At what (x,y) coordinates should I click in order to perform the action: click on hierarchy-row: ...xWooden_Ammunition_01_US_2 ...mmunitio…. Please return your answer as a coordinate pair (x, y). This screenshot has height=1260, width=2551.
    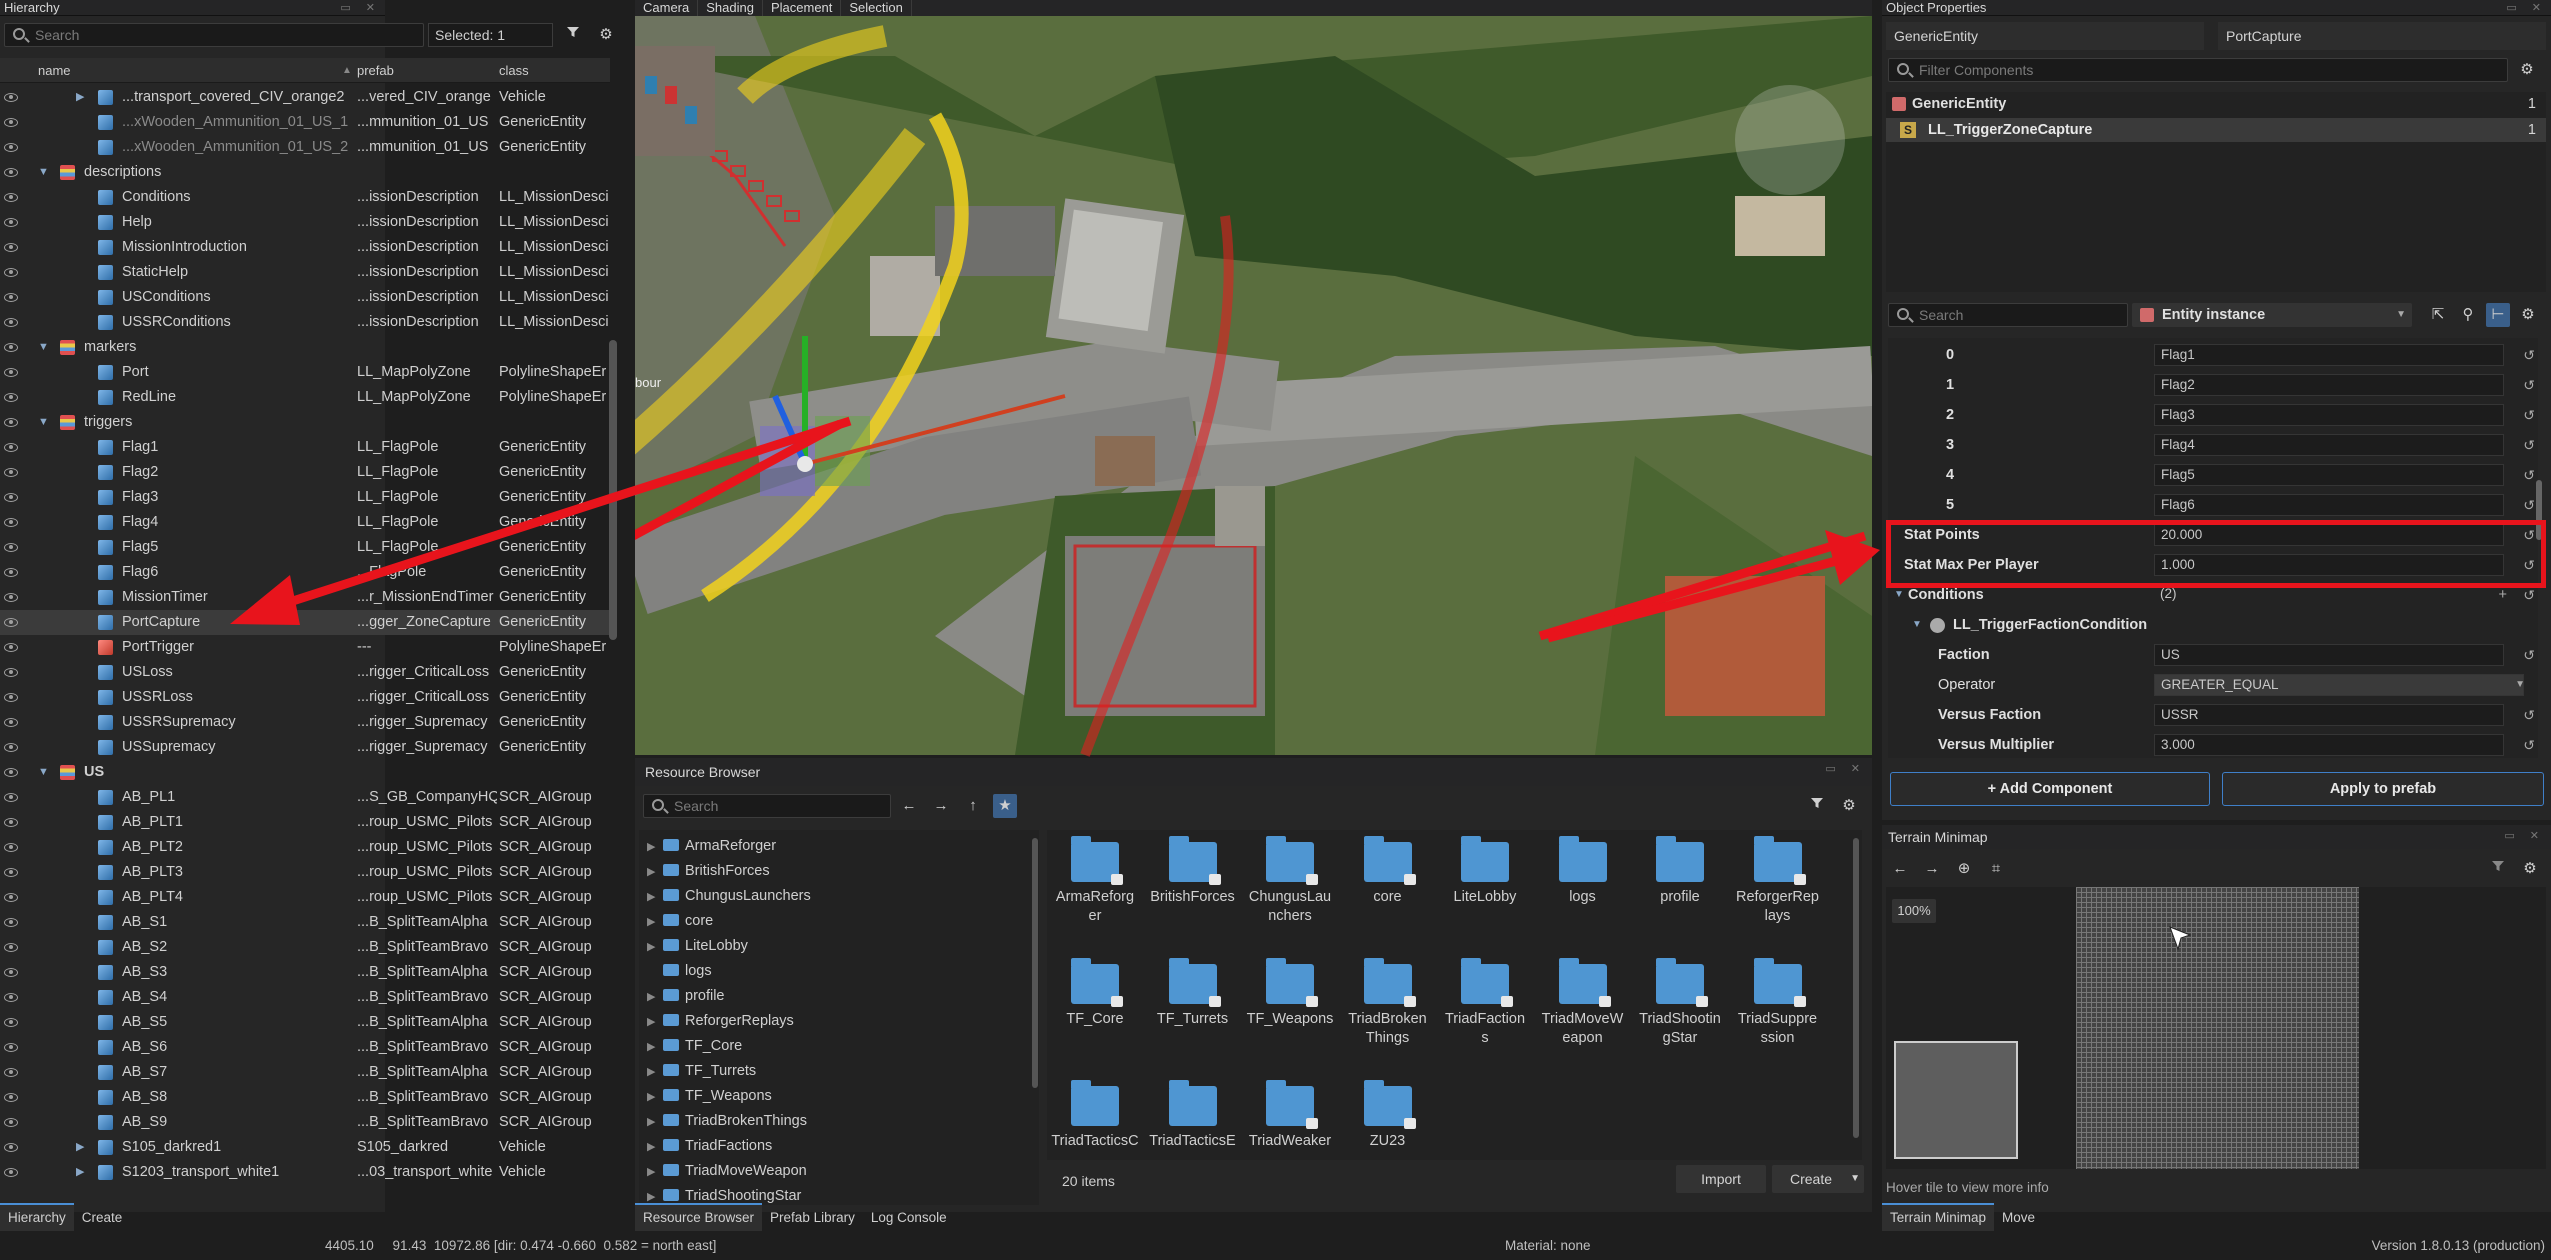
    Looking at the image, I should click on (305, 147).